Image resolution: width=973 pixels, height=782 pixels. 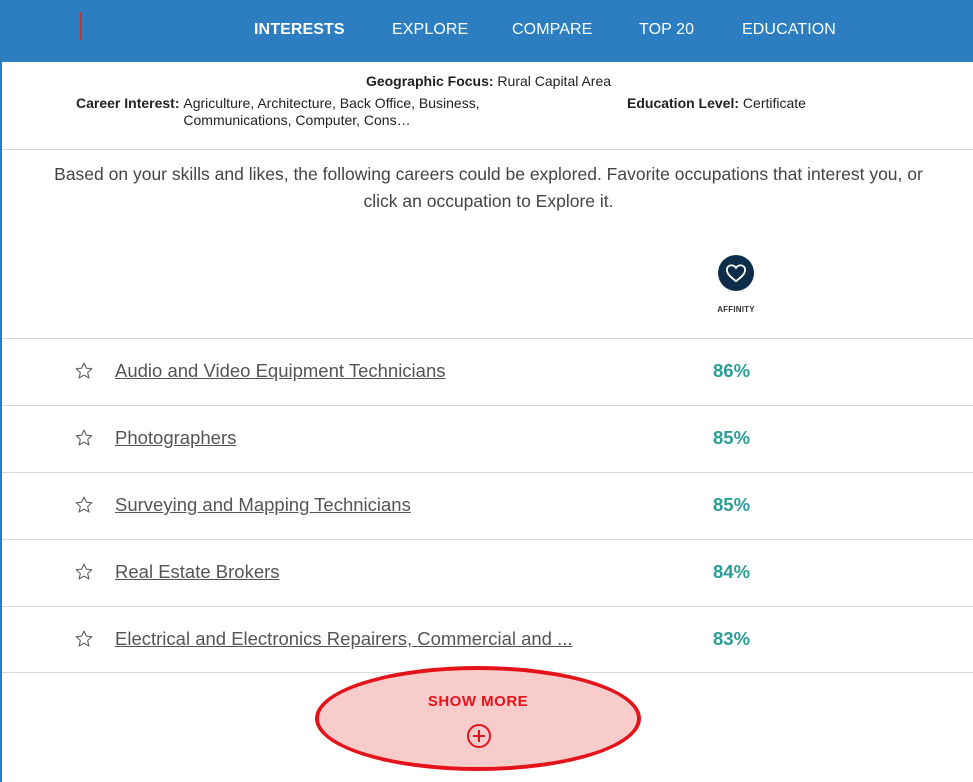 I want to click on tab-education: EDUCATION, so click(x=789, y=30).